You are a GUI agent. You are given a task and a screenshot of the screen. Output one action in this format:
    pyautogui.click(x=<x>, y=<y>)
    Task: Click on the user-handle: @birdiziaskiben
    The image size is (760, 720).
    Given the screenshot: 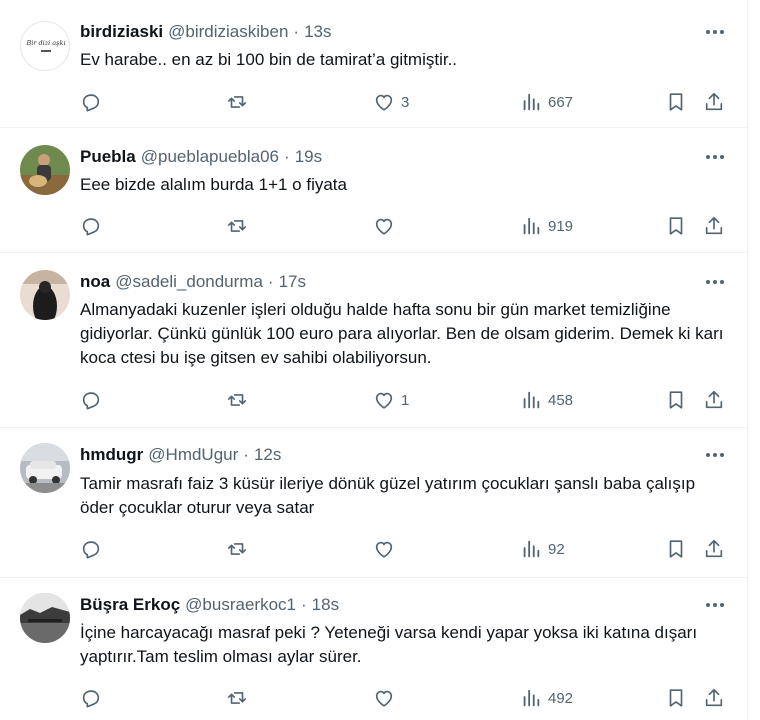 What is the action you would take?
    pyautogui.click(x=228, y=32)
    